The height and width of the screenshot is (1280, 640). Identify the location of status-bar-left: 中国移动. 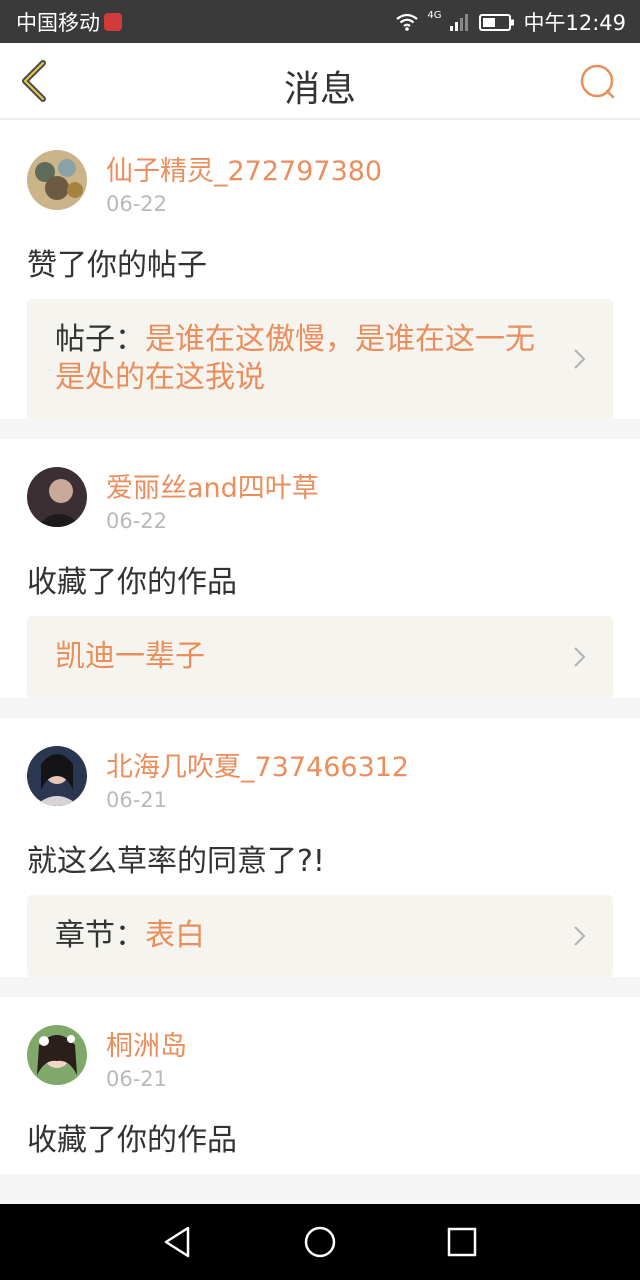
(69, 22).